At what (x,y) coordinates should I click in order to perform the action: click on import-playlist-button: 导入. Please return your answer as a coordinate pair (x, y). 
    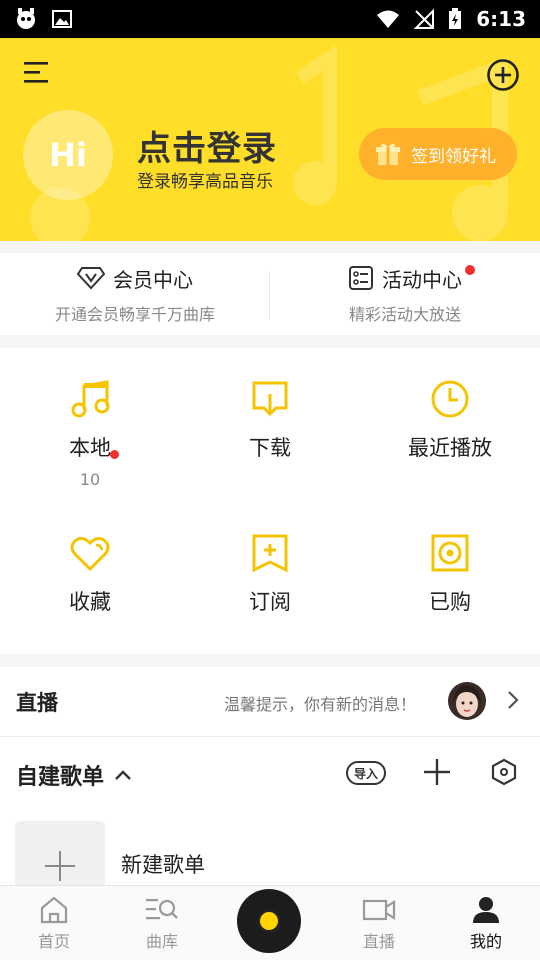
    Looking at the image, I should click on (366, 773).